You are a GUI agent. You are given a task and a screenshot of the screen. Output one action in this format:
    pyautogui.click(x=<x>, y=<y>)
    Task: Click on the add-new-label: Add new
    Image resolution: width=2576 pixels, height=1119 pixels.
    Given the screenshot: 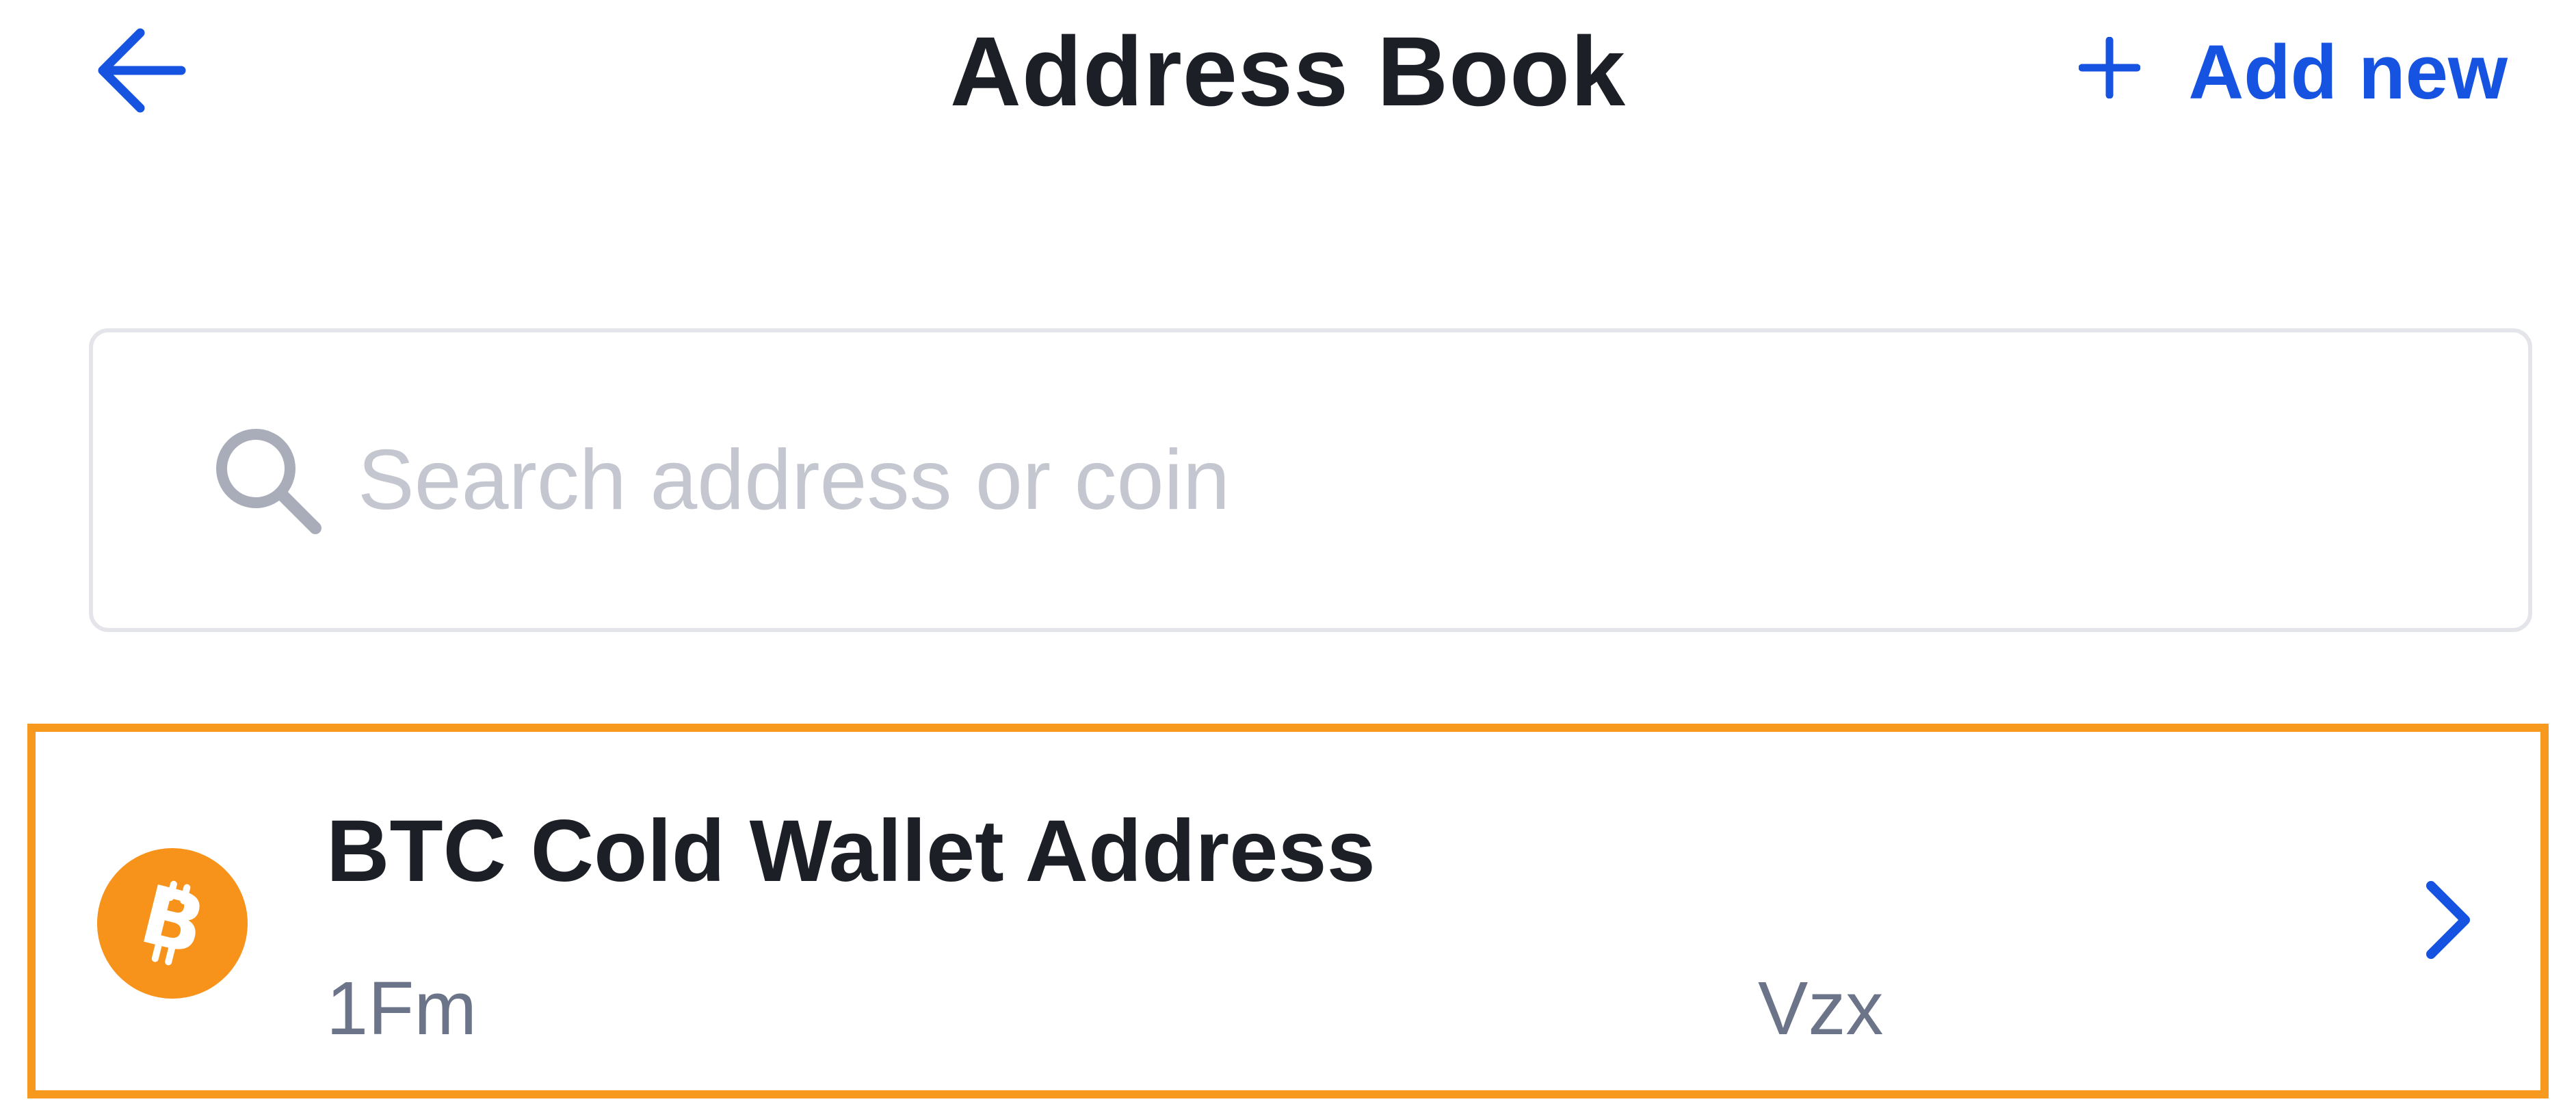 What is the action you would take?
    pyautogui.click(x=2348, y=72)
    